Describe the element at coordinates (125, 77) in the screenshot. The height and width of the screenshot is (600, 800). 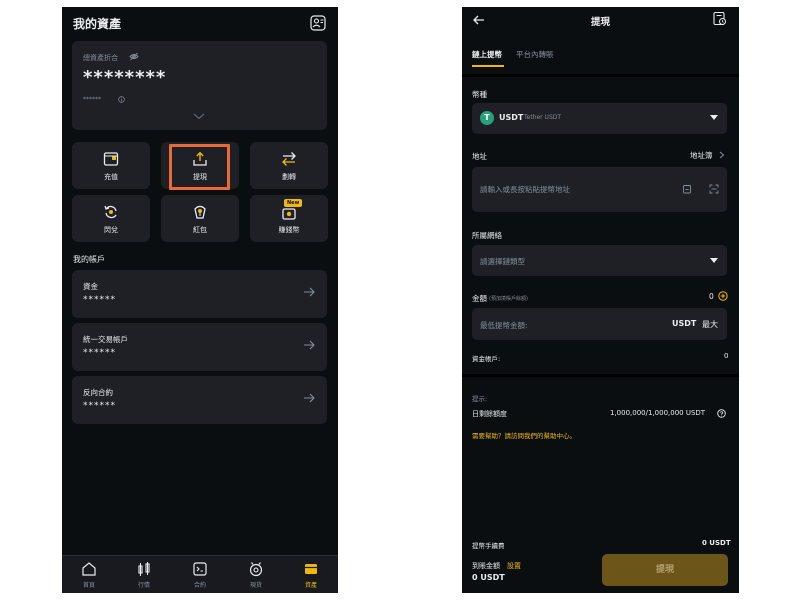
I see `total-assets-value: ********` at that location.